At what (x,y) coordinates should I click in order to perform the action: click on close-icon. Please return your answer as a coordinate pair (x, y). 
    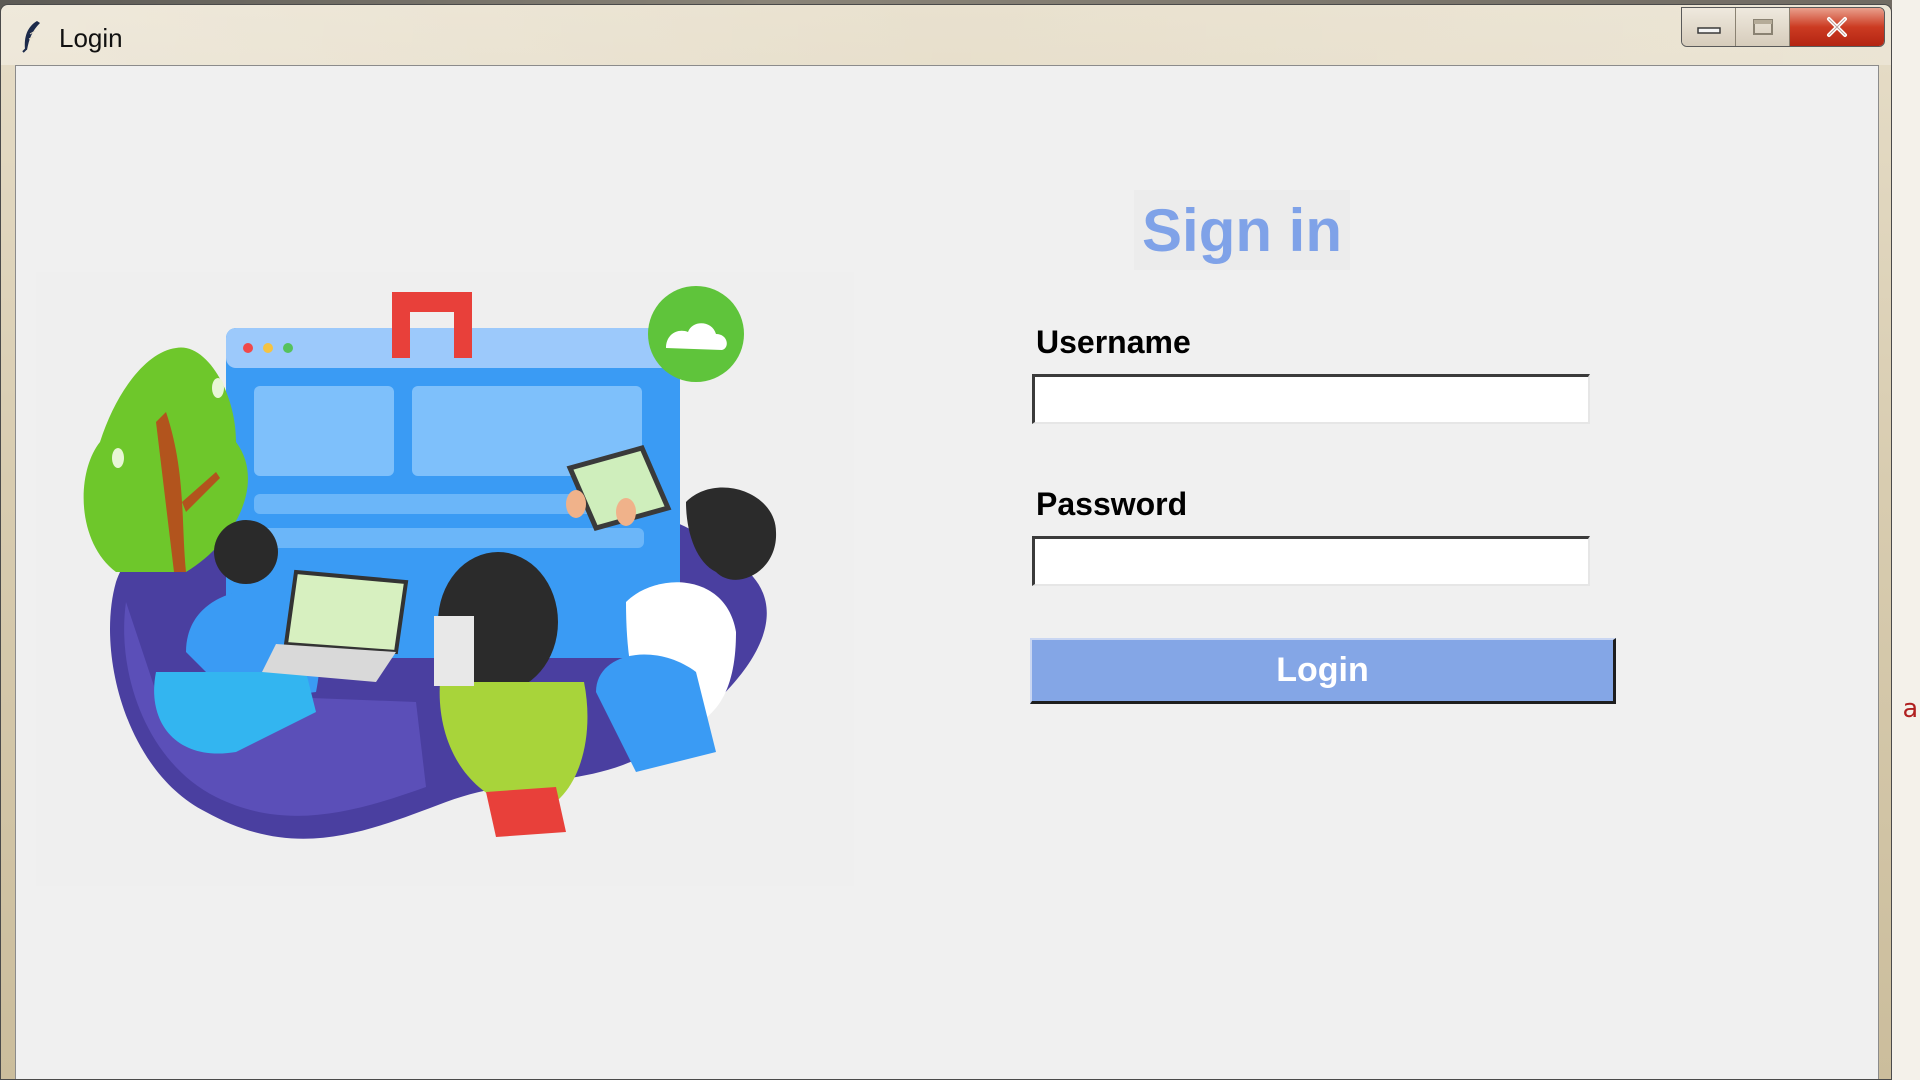
    Looking at the image, I should click on (1837, 27).